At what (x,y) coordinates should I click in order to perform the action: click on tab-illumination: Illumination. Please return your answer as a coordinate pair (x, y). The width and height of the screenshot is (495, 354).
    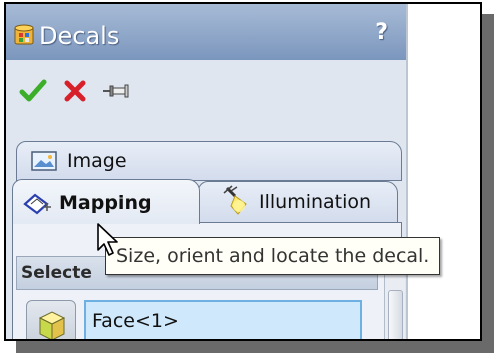
    Looking at the image, I should click on (298, 202).